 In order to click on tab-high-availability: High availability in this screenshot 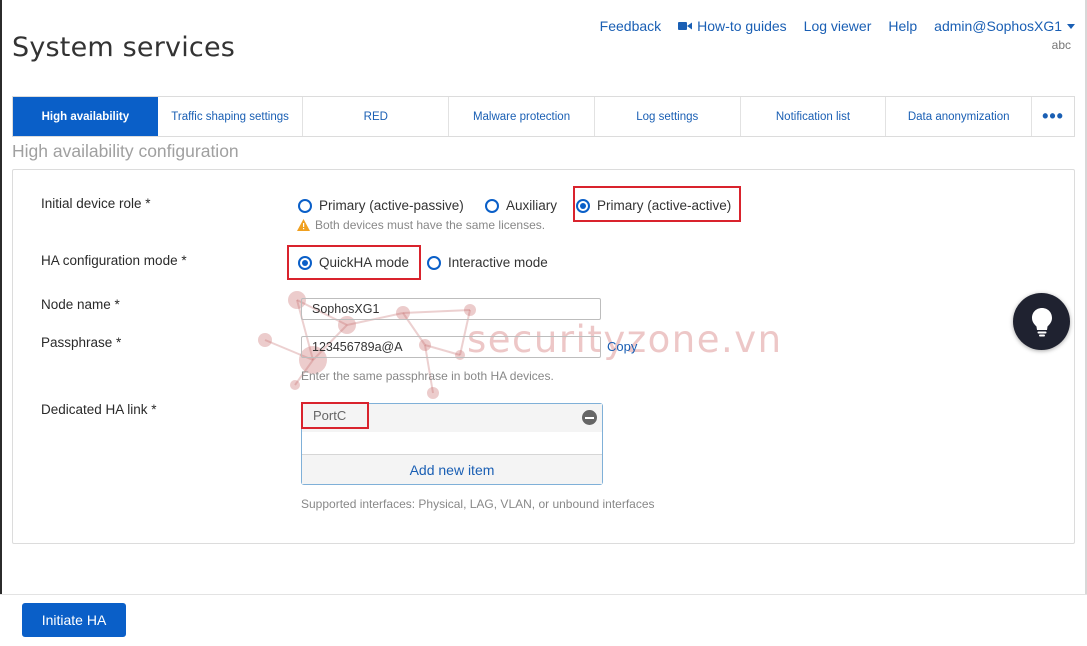, I will do `click(85, 116)`.